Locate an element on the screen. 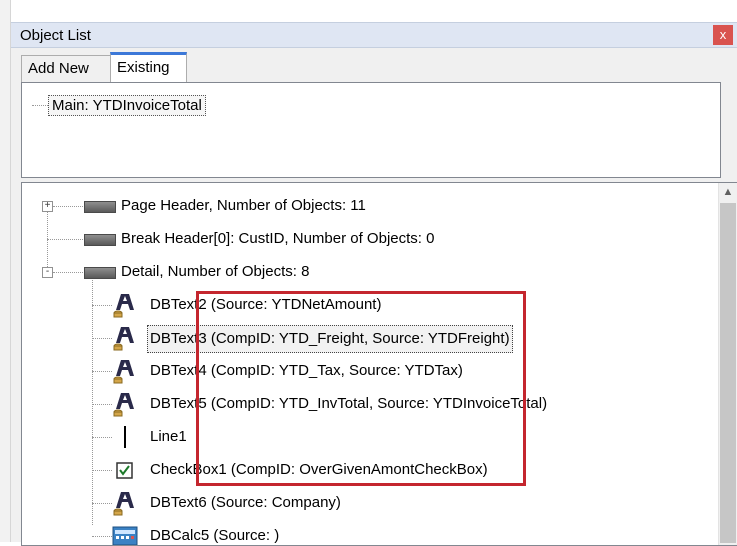 This screenshot has height=546, width=737. main-node: Main: YTDInvoiceTotal is located at coordinates (127, 105).